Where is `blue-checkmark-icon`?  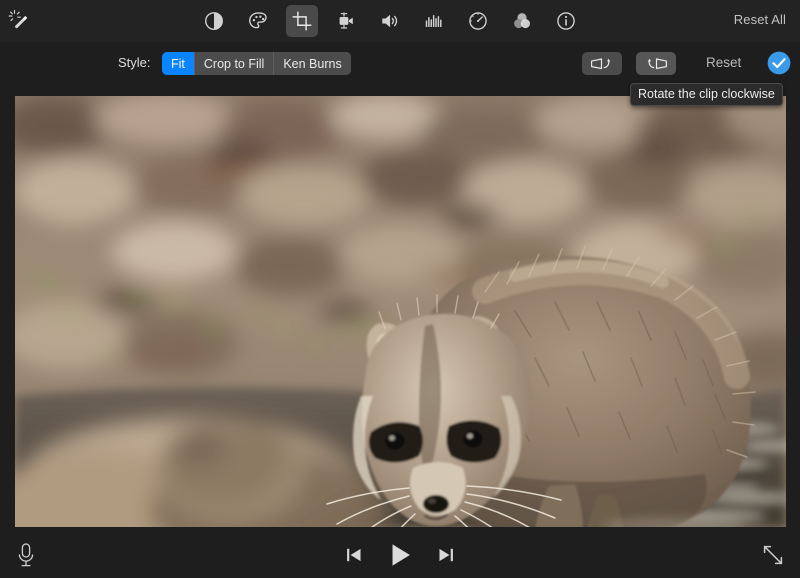 blue-checkmark-icon is located at coordinates (779, 63).